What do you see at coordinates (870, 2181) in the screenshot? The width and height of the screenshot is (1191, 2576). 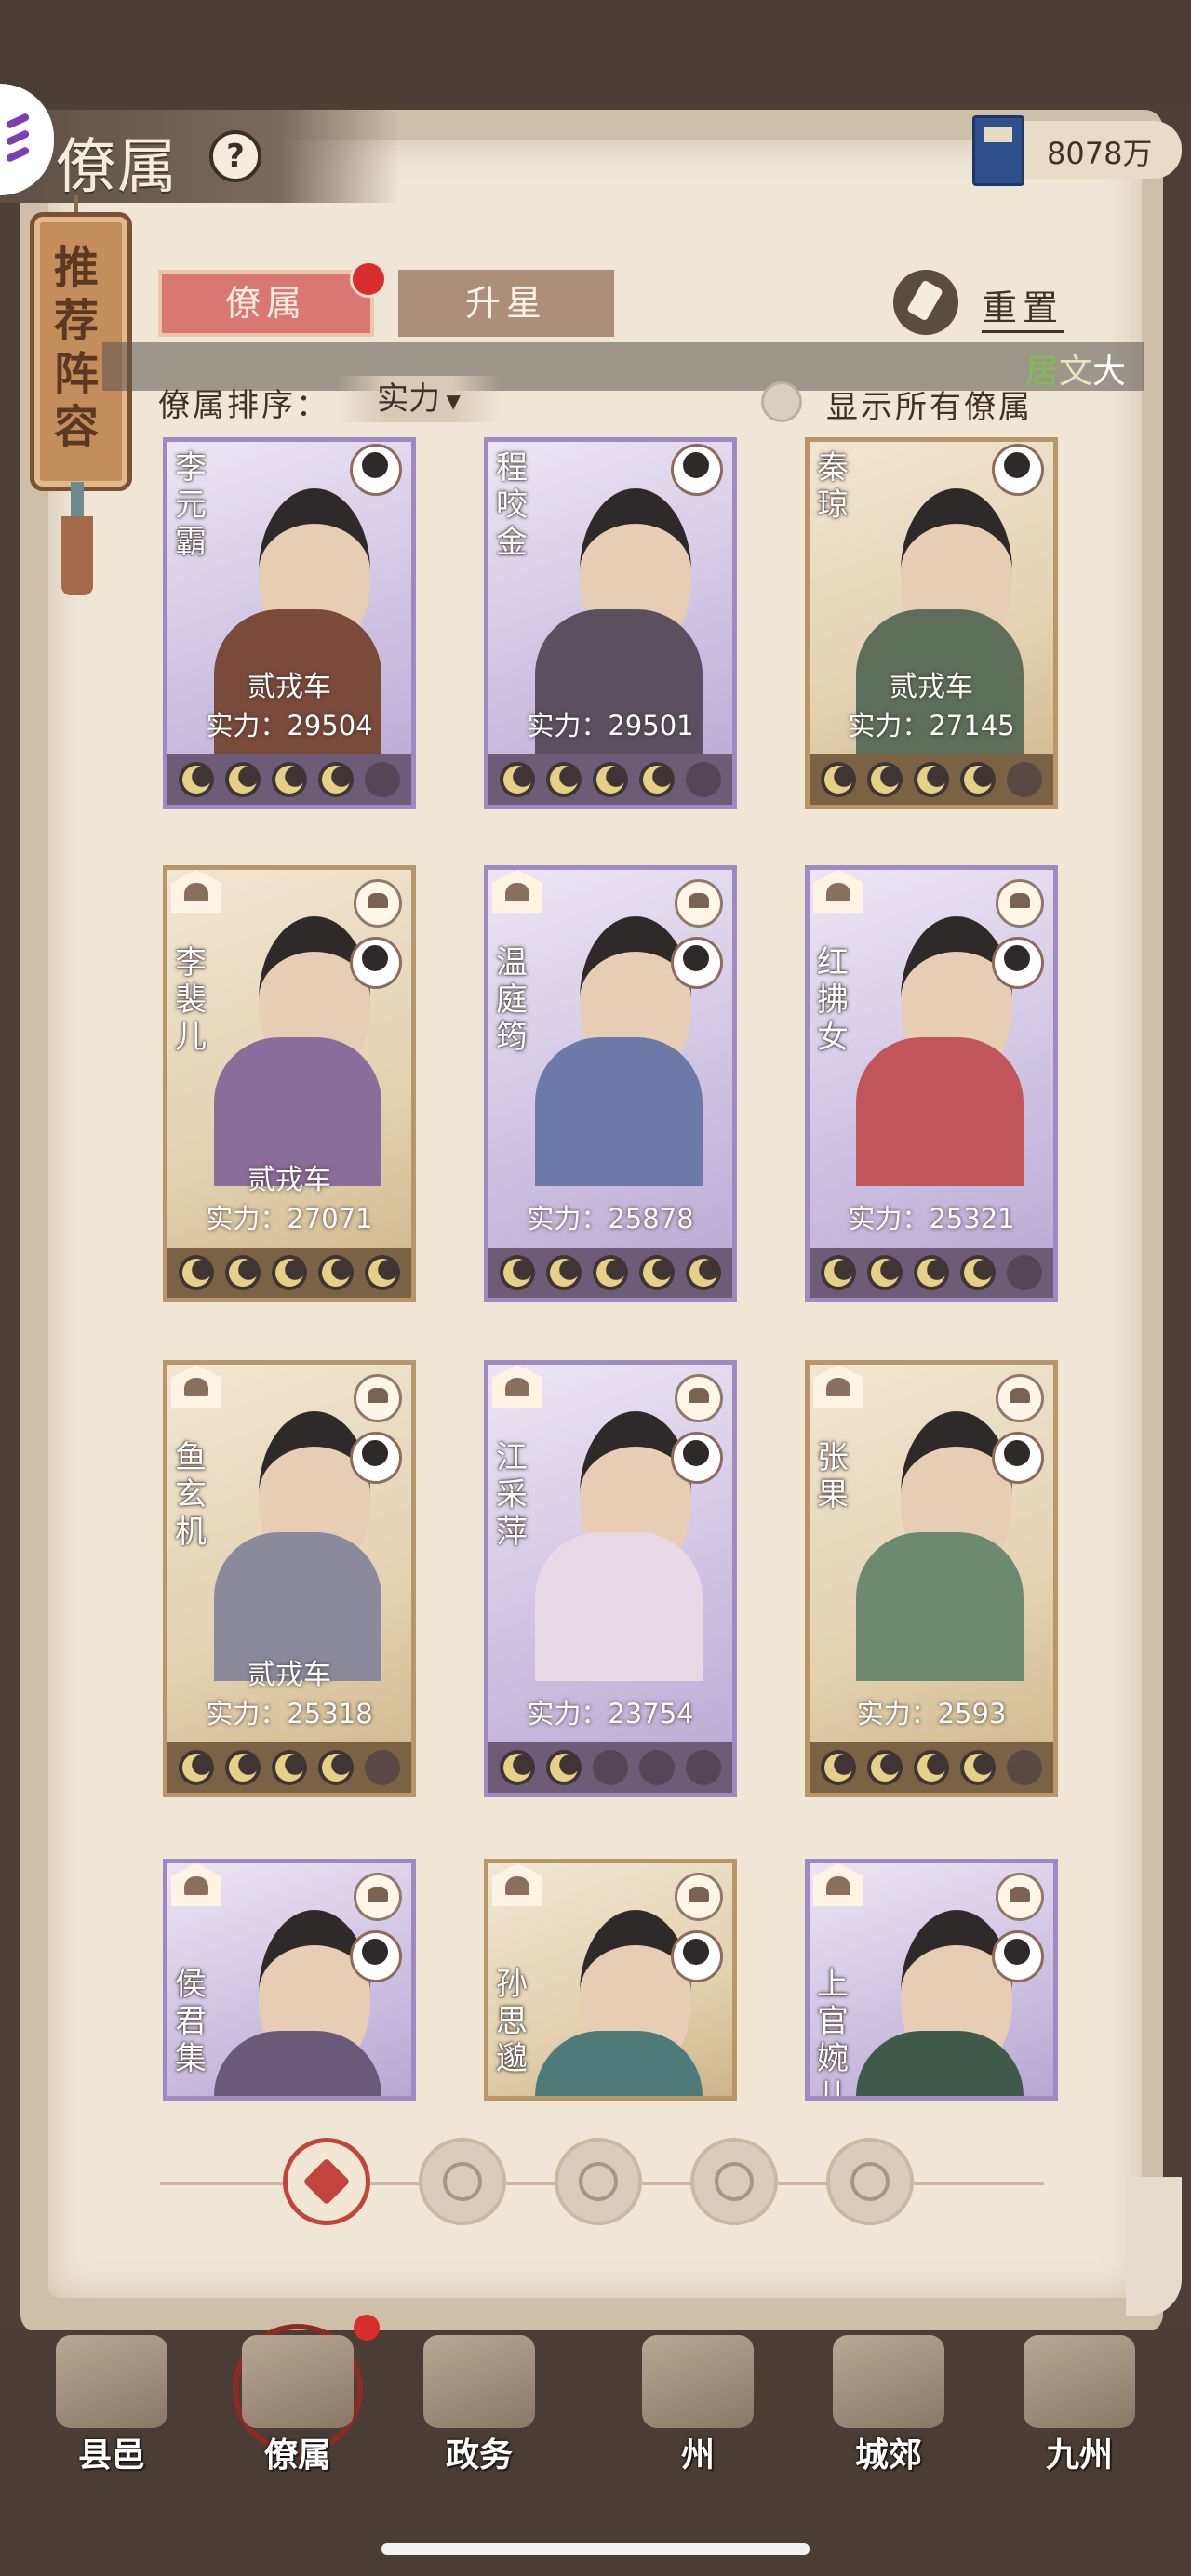 I see `beast-filter-icon` at bounding box center [870, 2181].